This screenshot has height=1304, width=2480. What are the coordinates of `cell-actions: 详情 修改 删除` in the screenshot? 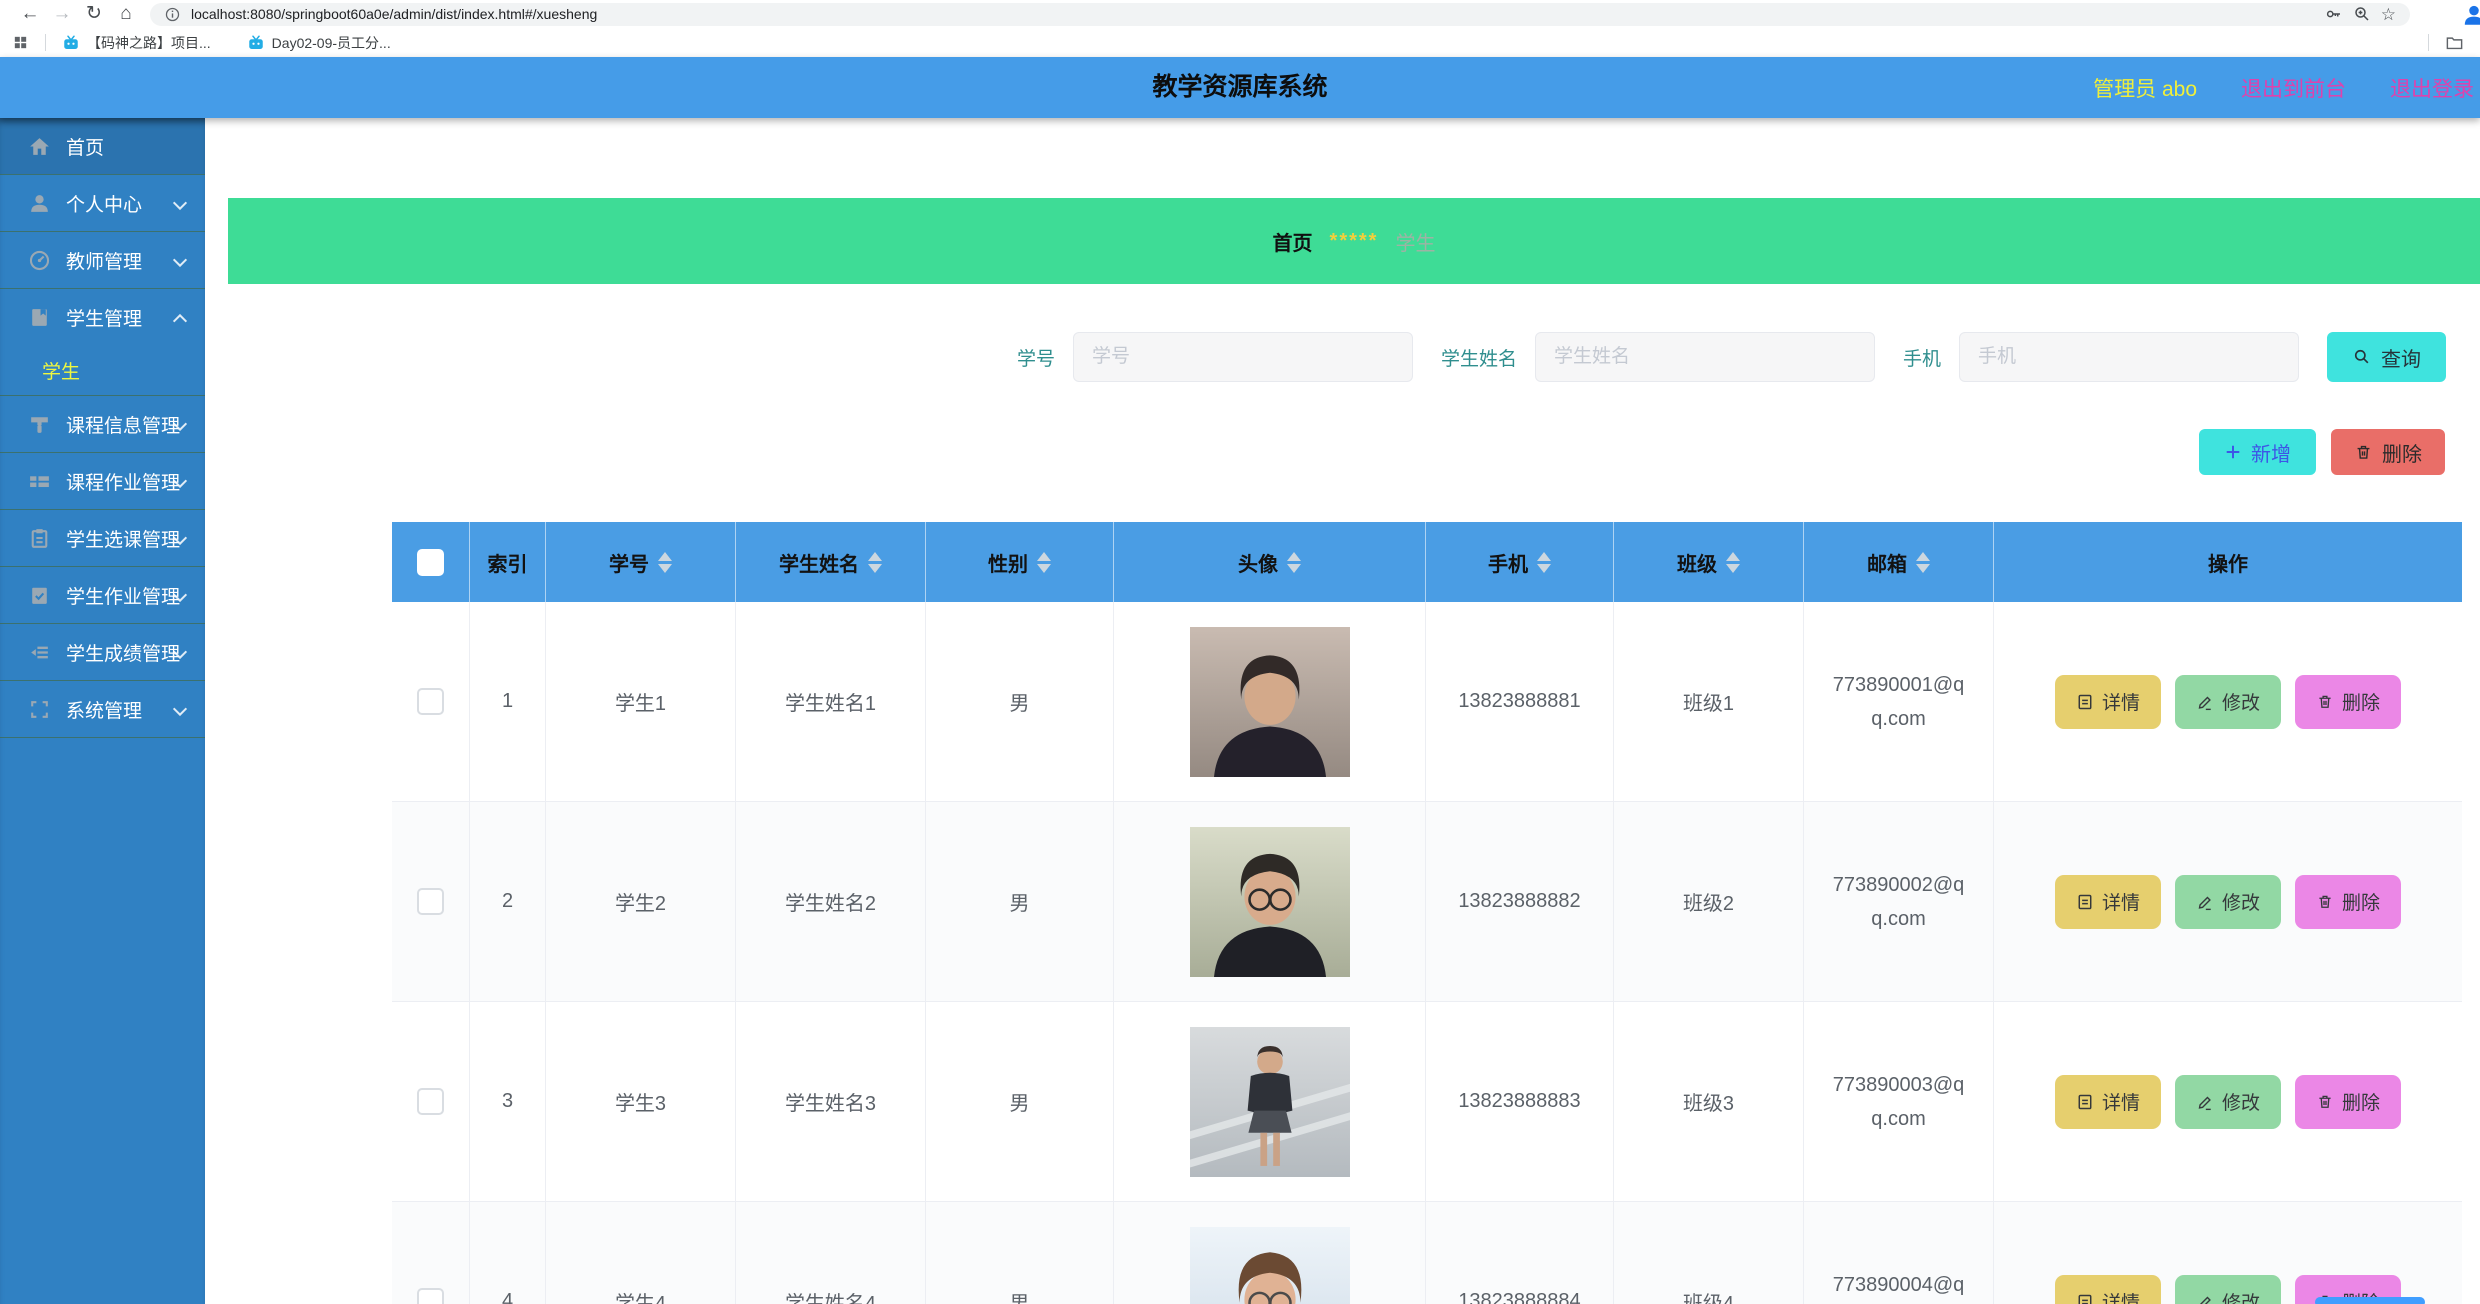 It's located at (2228, 1102).